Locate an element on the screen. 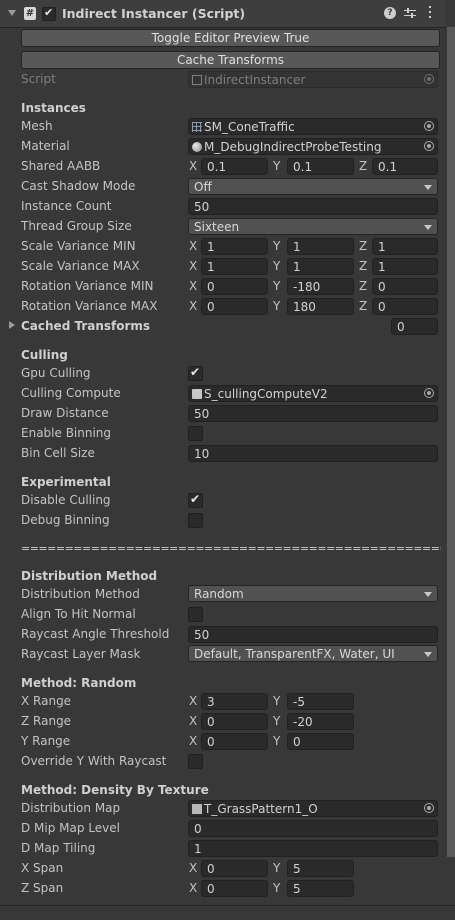 The image size is (455, 920). scale-max-label: Scale Variance MAX is located at coordinates (80, 266).